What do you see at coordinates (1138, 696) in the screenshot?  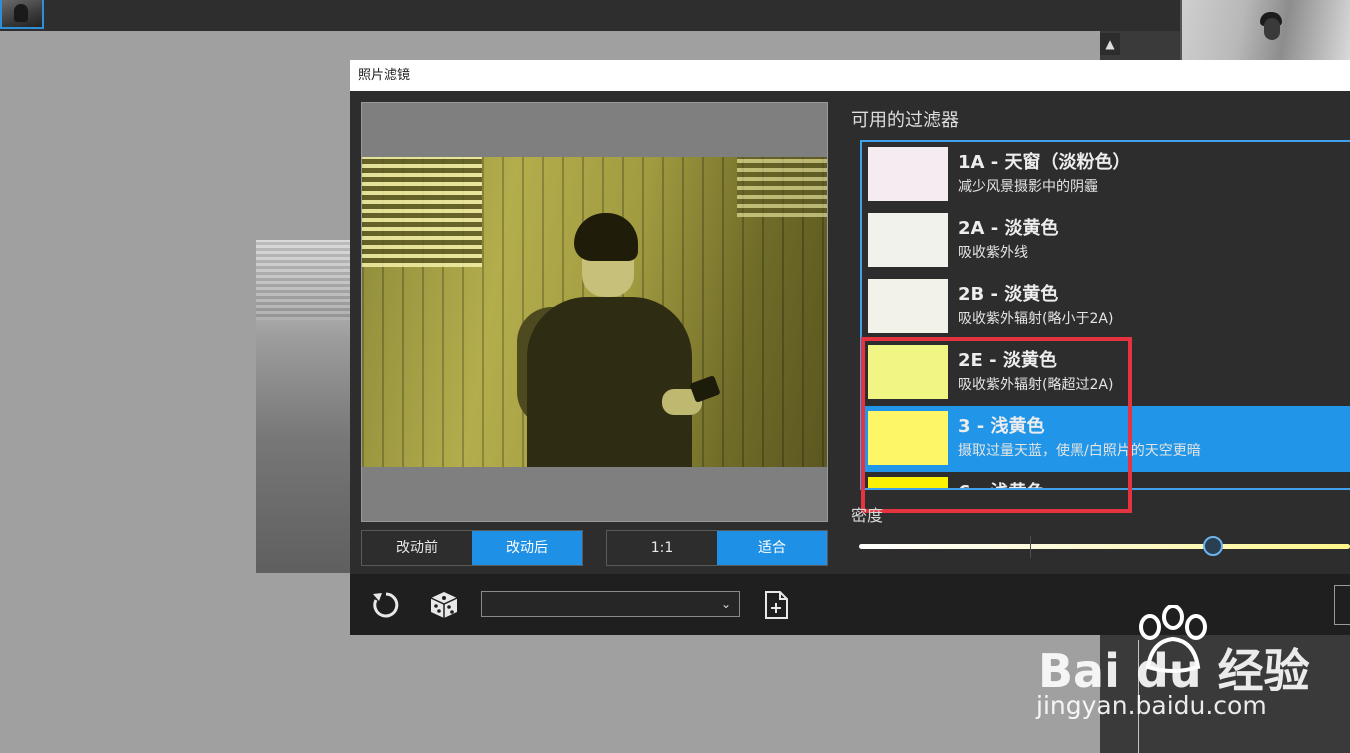 I see `divider-line` at bounding box center [1138, 696].